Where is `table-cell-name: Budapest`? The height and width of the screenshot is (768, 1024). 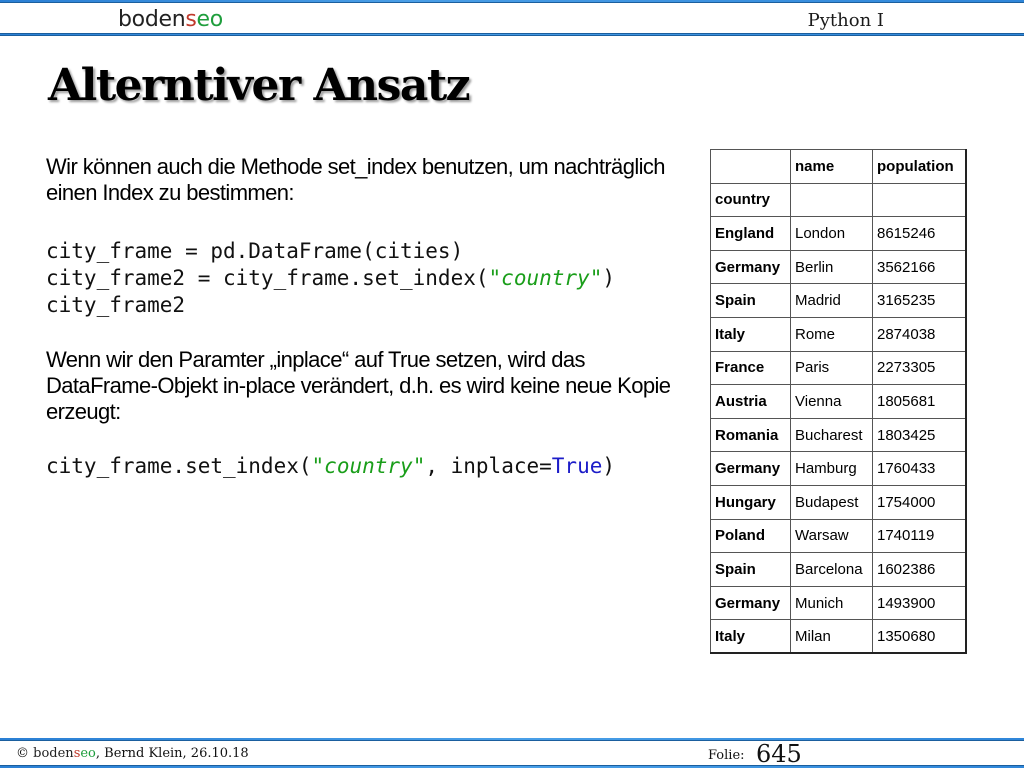 table-cell-name: Budapest is located at coordinates (831, 502).